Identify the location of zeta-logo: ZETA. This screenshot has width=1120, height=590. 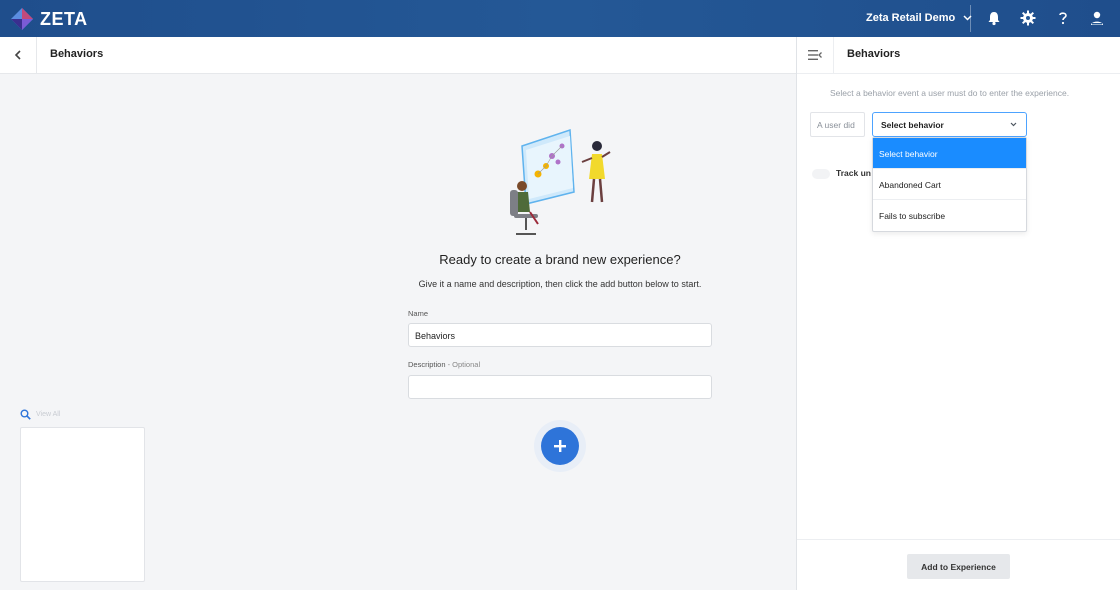
(49, 19).